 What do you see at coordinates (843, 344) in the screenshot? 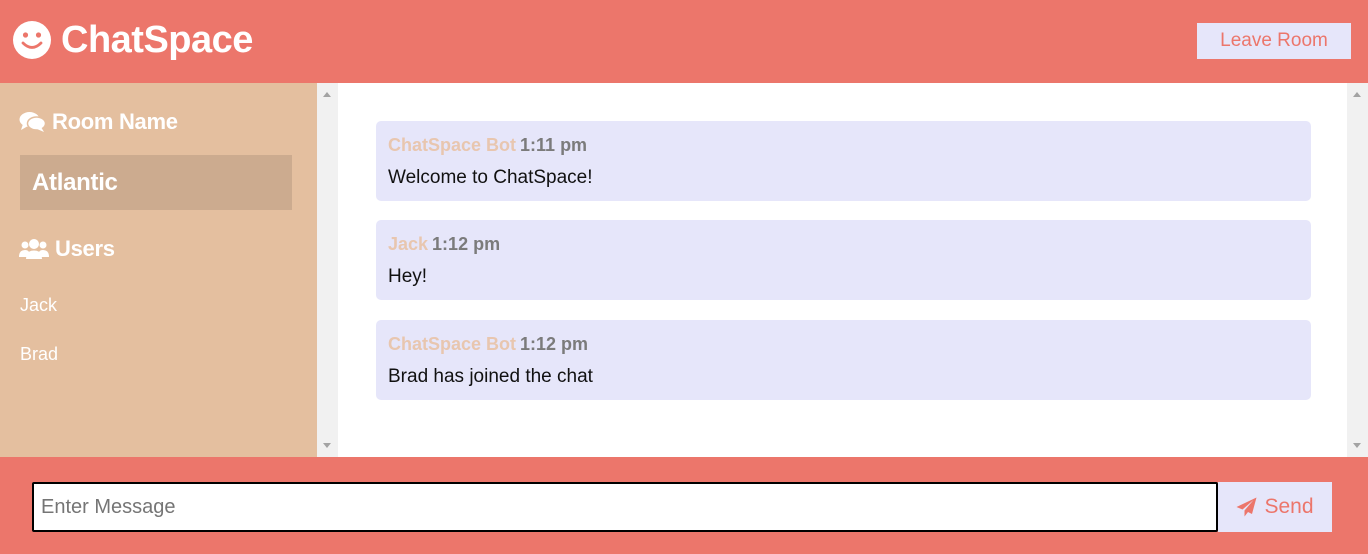
I see `message-meta: ChatSpace Bot 1:12 pm` at bounding box center [843, 344].